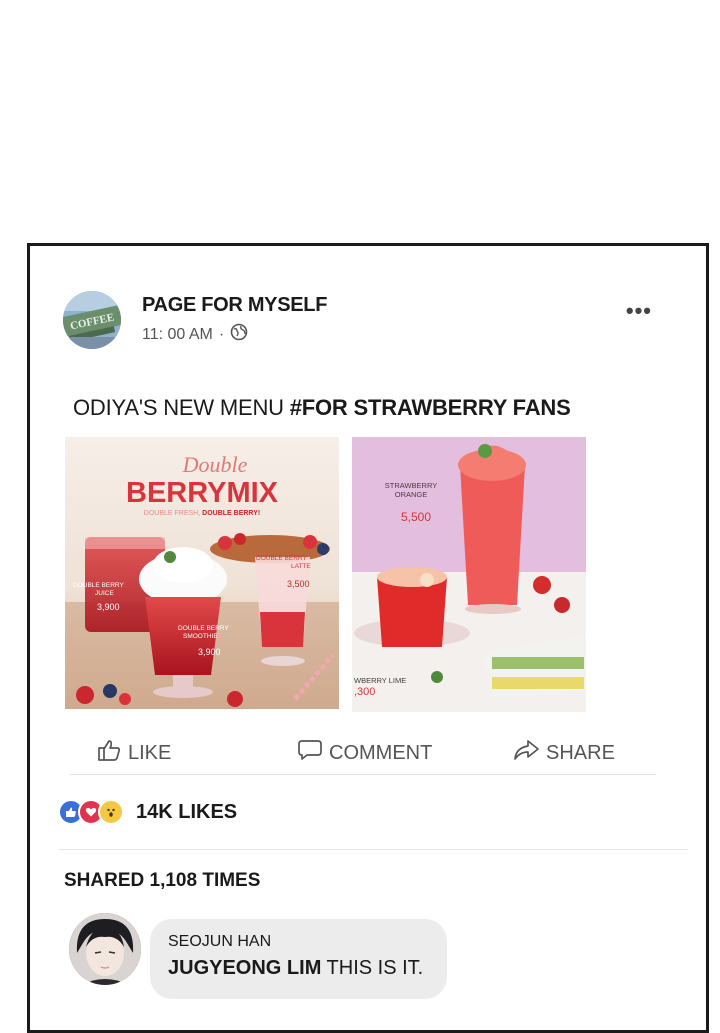 The image size is (720, 1033). Describe the element at coordinates (298, 584) in the screenshot. I see `svg-text: 3,500` at that location.